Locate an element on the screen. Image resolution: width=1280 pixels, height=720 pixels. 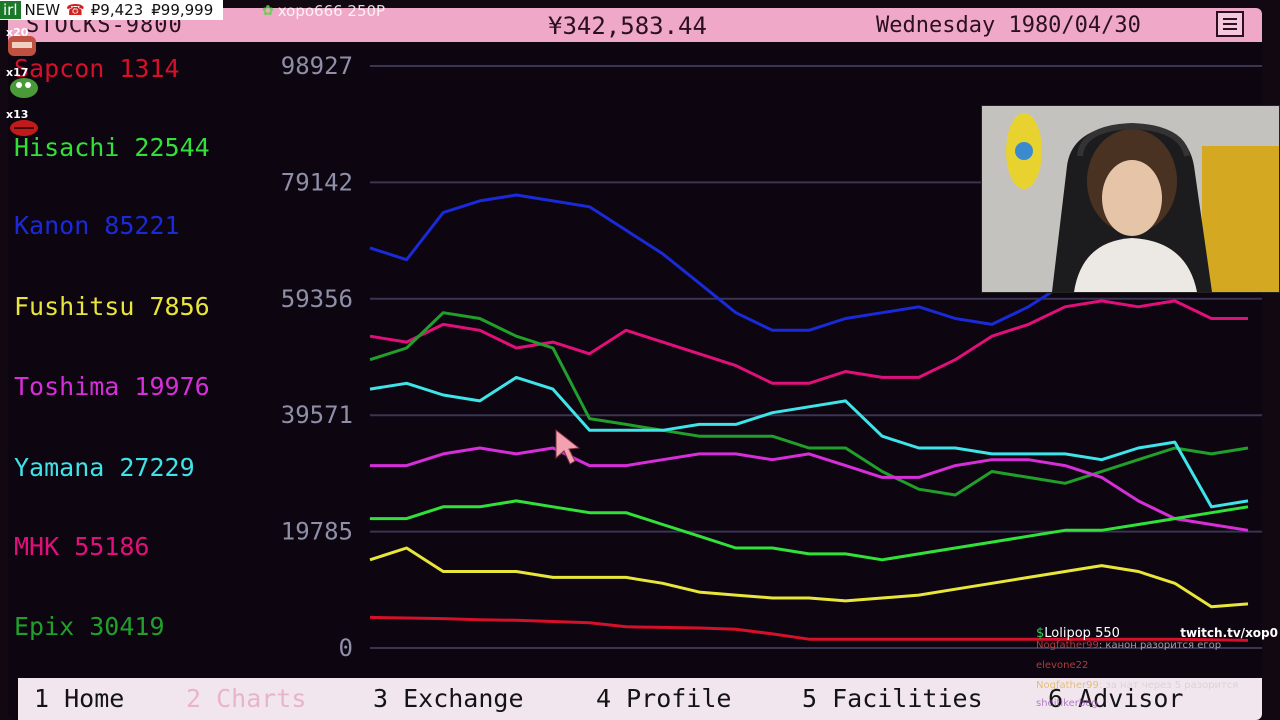
stock-item: MHK 55186 is located at coordinates (81, 546).